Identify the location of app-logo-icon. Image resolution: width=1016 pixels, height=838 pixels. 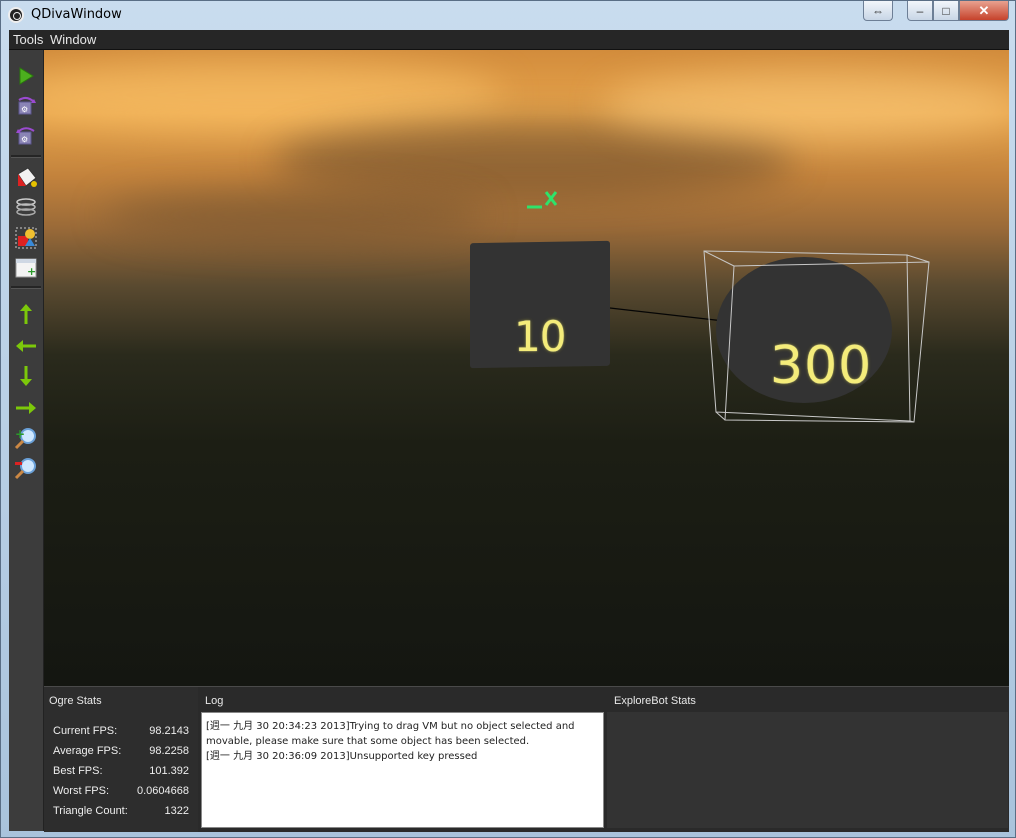
(16, 15).